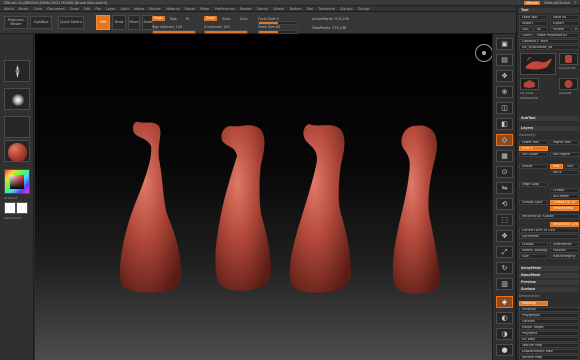 The height and width of the screenshot is (360, 580). Describe the element at coordinates (173, 9) in the screenshot. I see `menu-item-material: Material` at that location.